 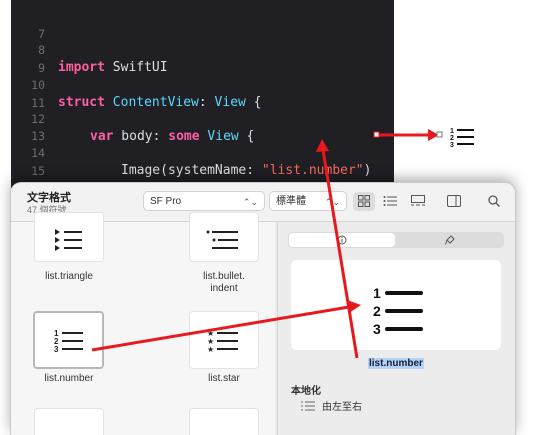 I want to click on arrow-name-to-code, so click(x=337, y=249).